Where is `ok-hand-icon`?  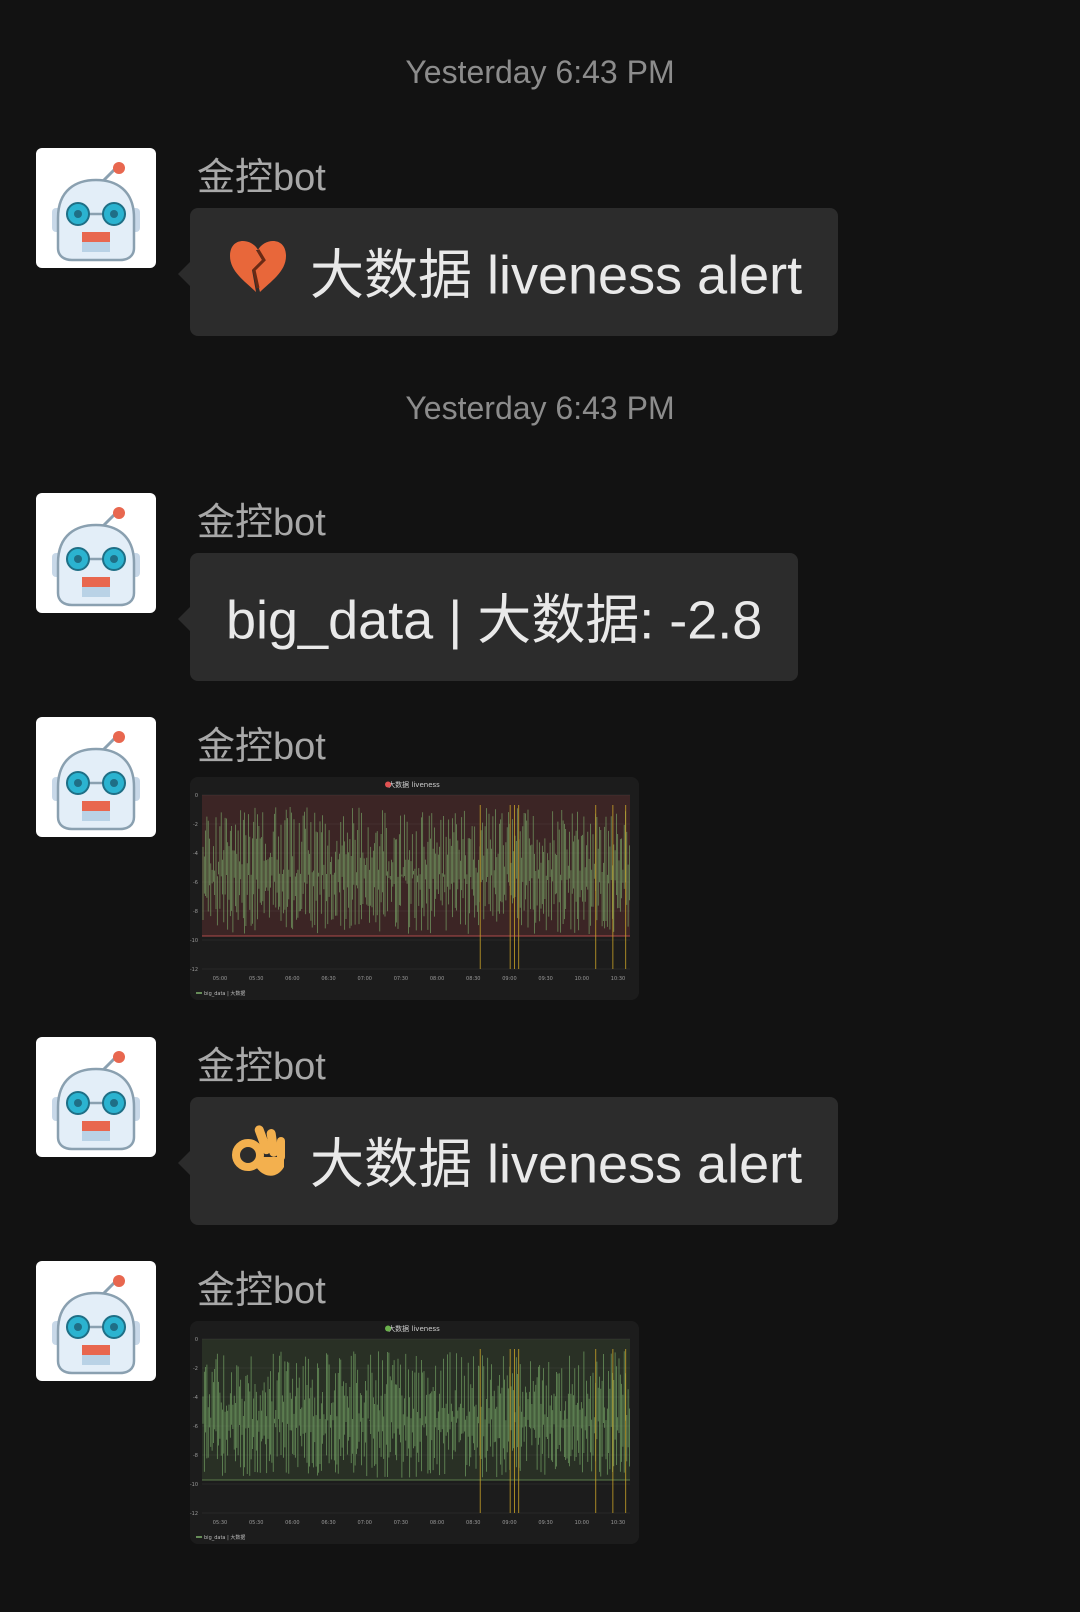 ok-hand-icon is located at coordinates (258, 1165).